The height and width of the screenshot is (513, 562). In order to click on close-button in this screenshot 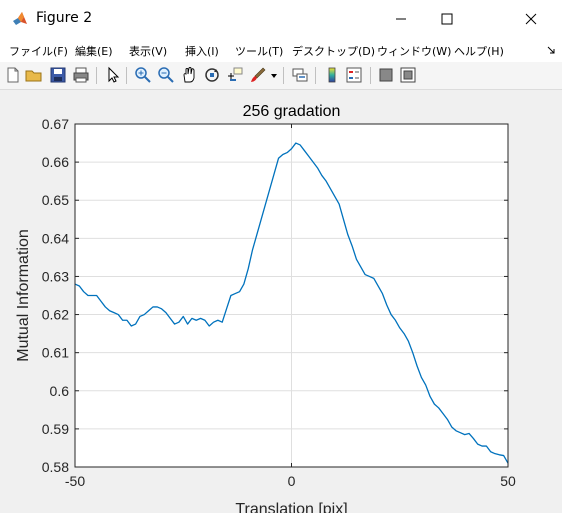, I will do `click(531, 19)`.